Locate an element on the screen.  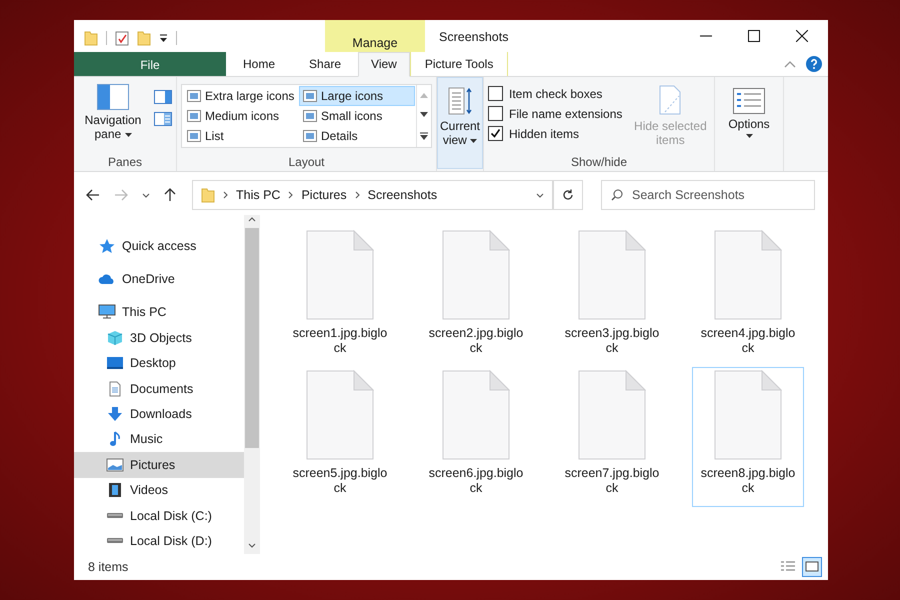
checkbox-option: Item check boxes is located at coordinates (555, 93).